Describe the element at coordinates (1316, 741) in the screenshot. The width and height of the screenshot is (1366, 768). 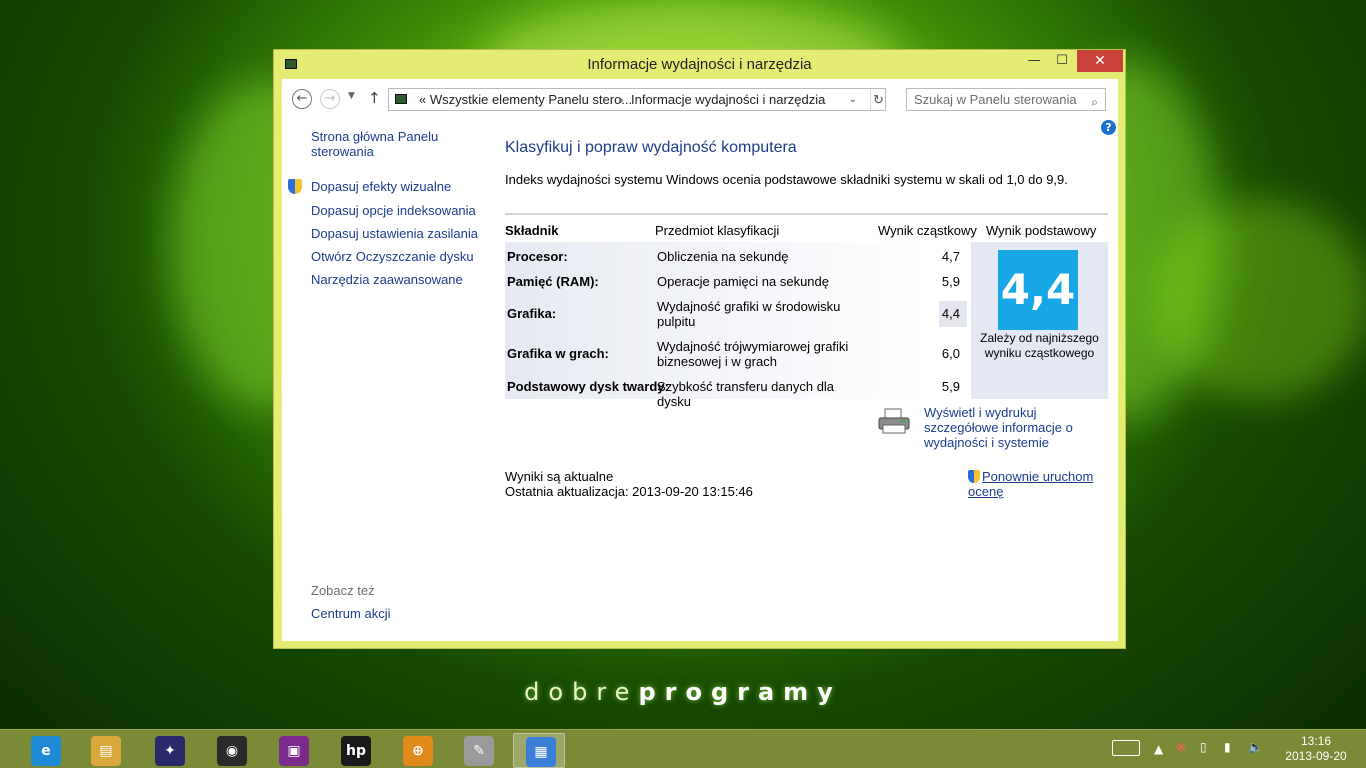
I see `clock-time: 13:16` at that location.